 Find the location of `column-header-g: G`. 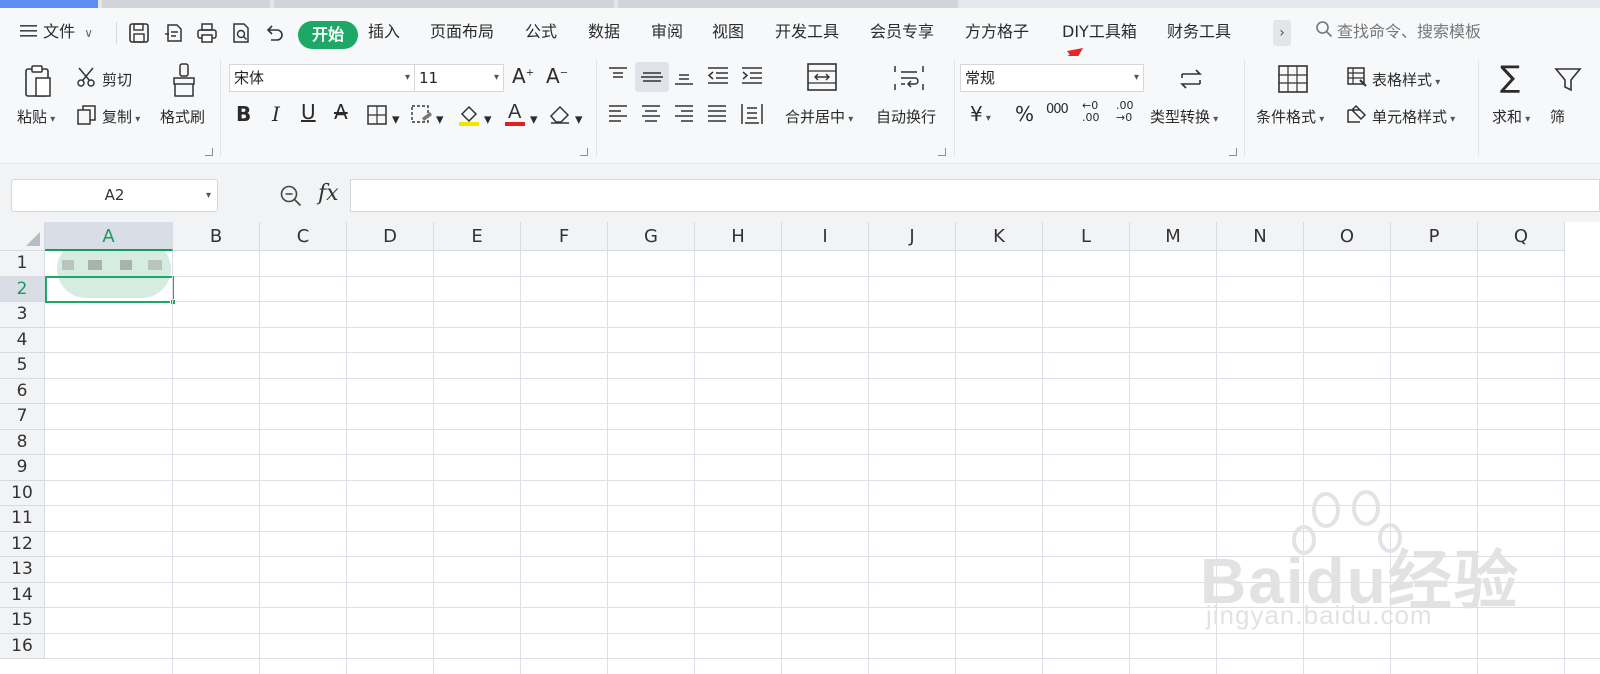

column-header-g: G is located at coordinates (651, 236).